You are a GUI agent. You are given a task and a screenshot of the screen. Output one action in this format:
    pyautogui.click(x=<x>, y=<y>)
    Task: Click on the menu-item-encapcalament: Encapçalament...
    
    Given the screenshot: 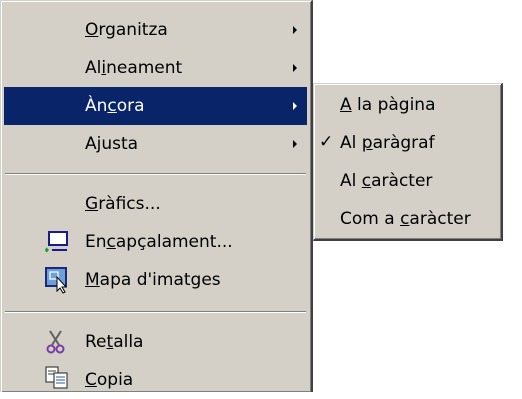 What is the action you would take?
    pyautogui.click(x=155, y=242)
    